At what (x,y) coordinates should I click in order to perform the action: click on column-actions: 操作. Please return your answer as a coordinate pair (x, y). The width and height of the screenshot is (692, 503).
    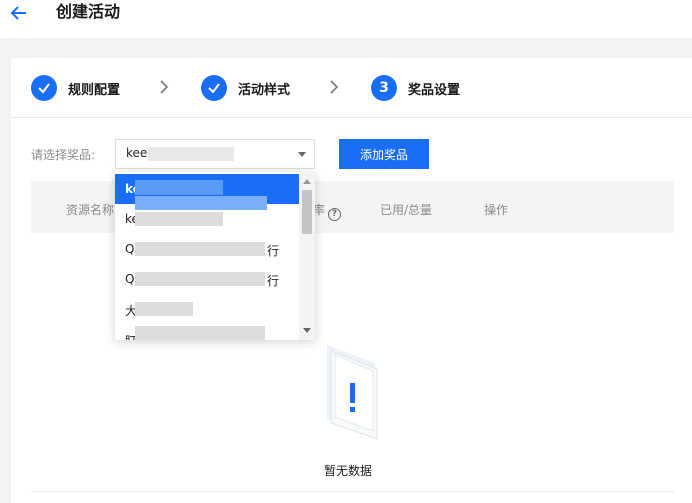
    Looking at the image, I should click on (496, 210).